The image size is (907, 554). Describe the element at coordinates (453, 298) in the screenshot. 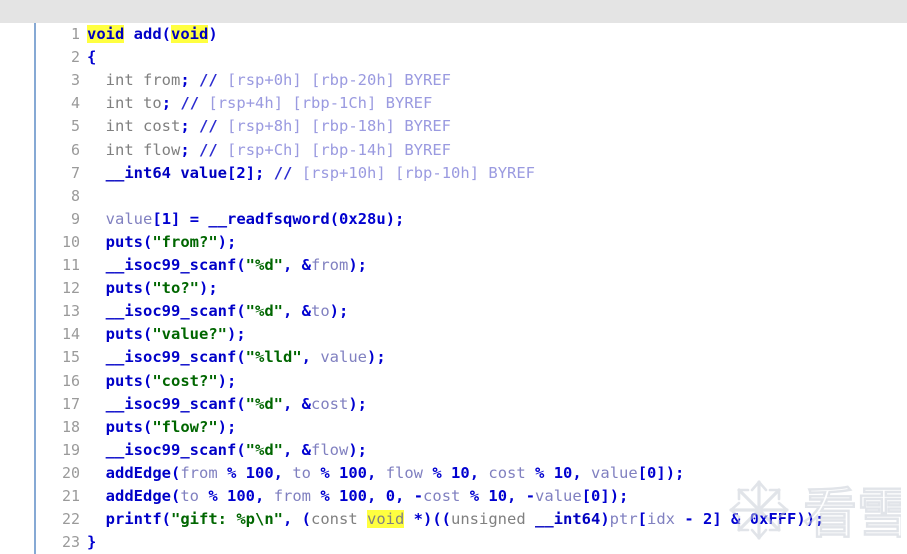

I see `code-line: 13 __isoc99_scanf("%d", &to);` at that location.